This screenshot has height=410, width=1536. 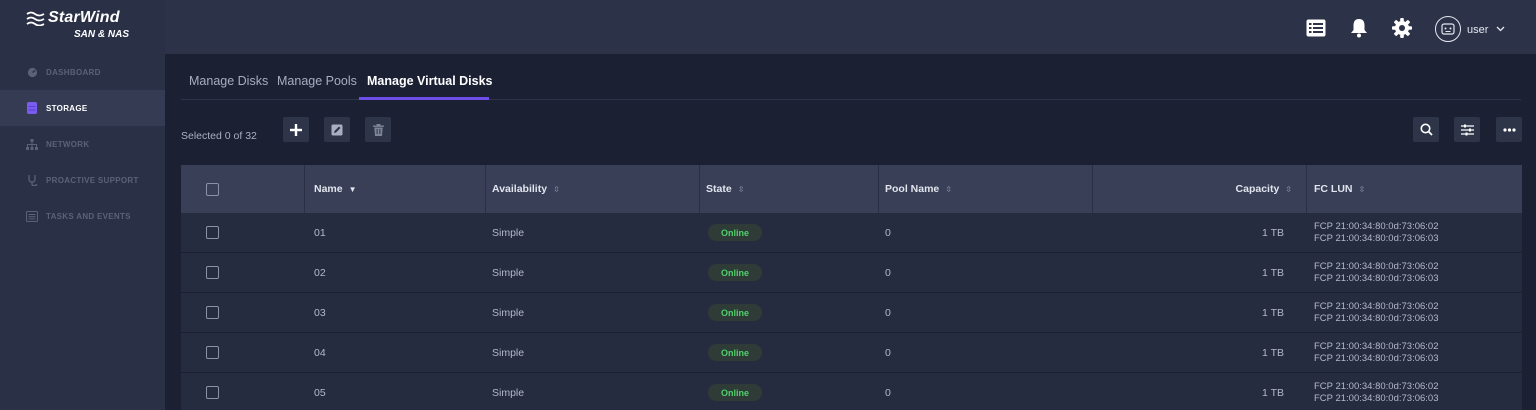 I want to click on sidebar-item-label: TASKS AND EVENTS, so click(x=88, y=216).